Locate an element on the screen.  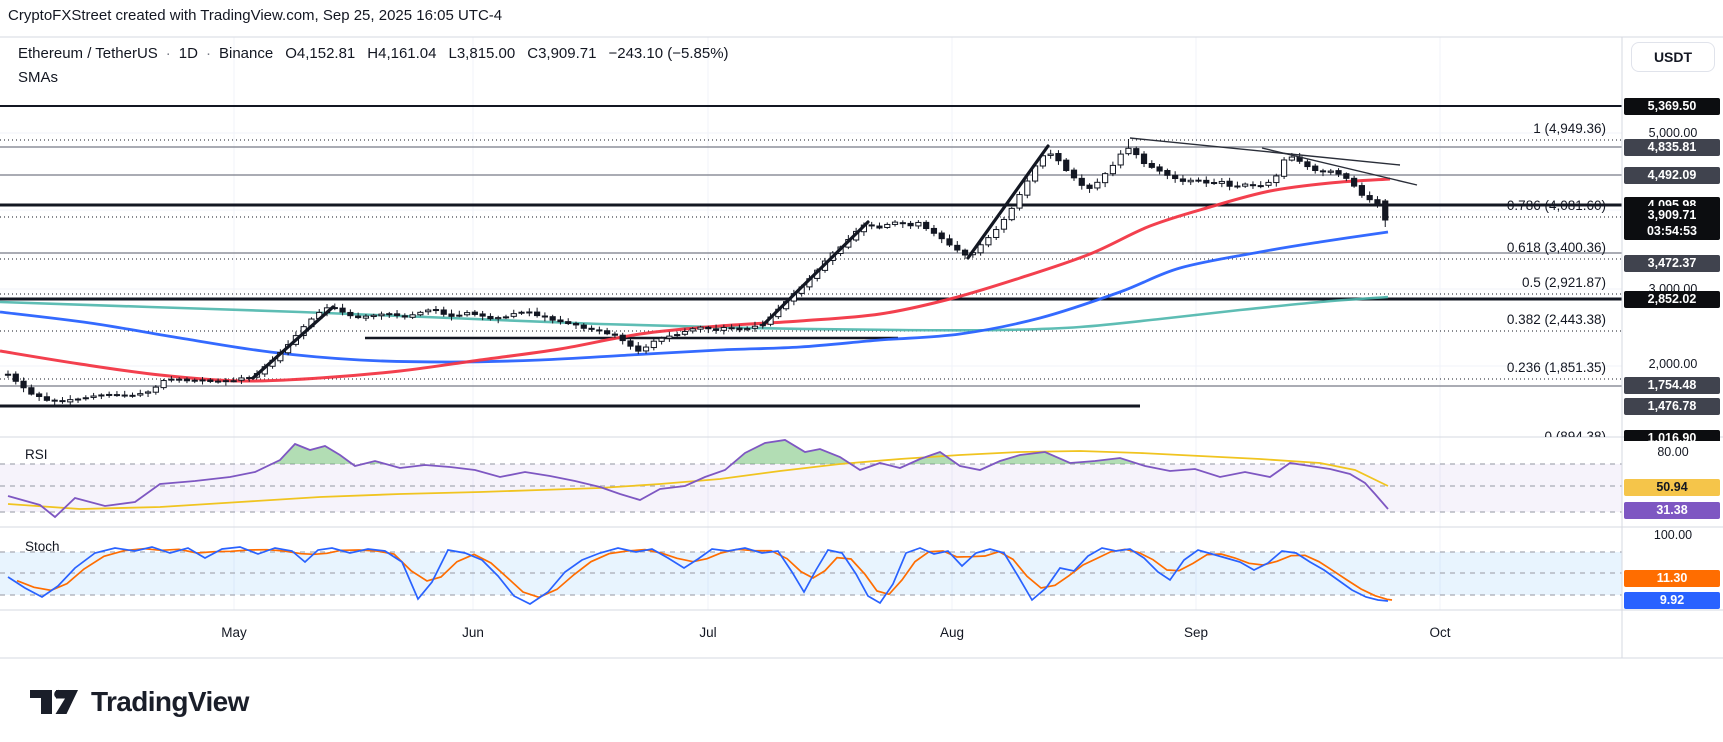
price-line-label: 4,492.09 is located at coordinates (1672, 175).